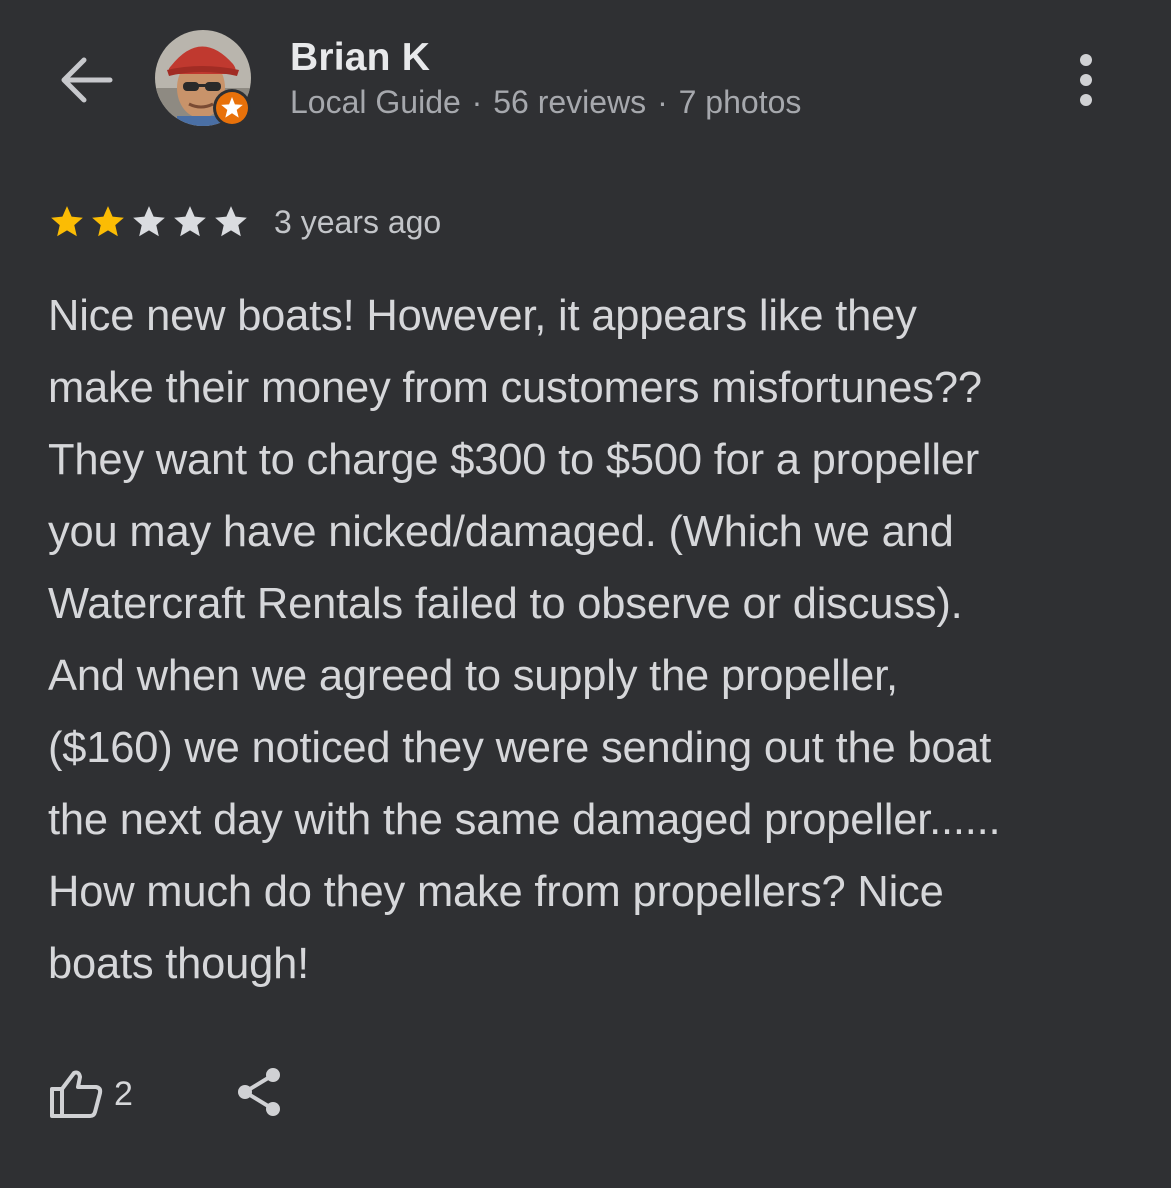  I want to click on more-options-button, so click(1086, 80).